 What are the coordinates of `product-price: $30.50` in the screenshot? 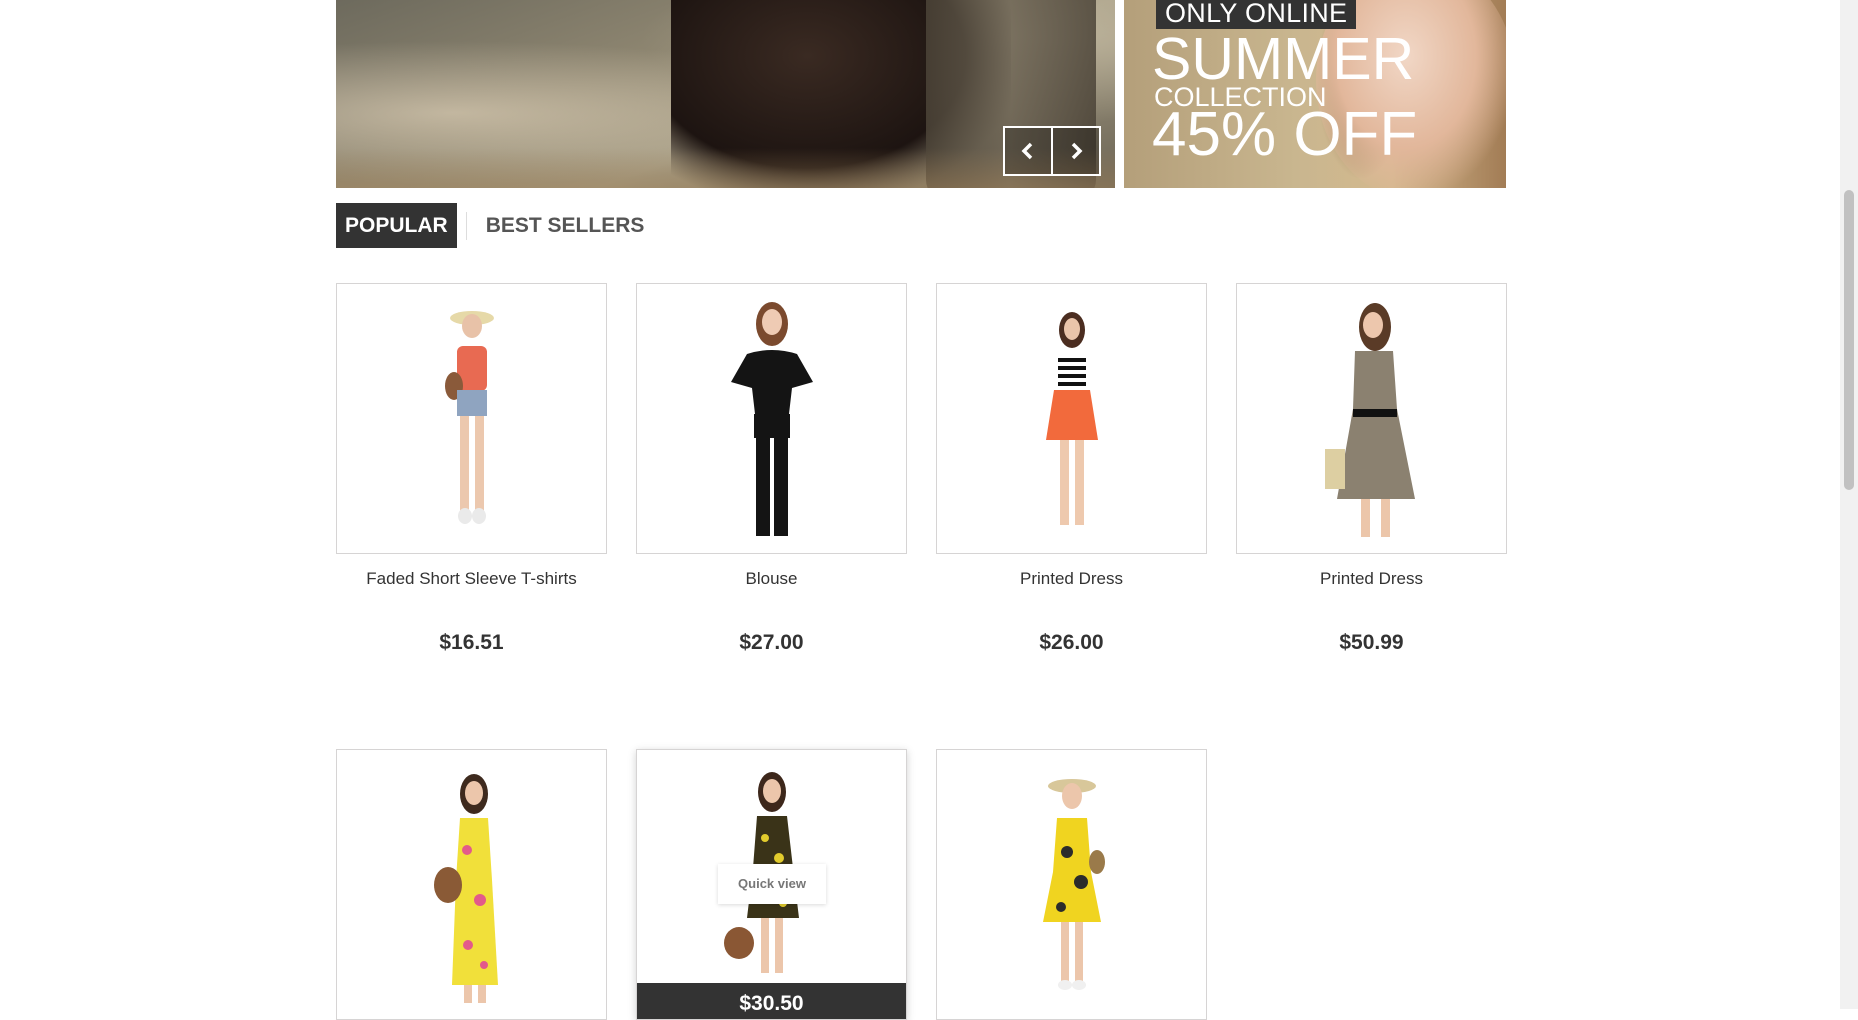 It's located at (771, 1001).